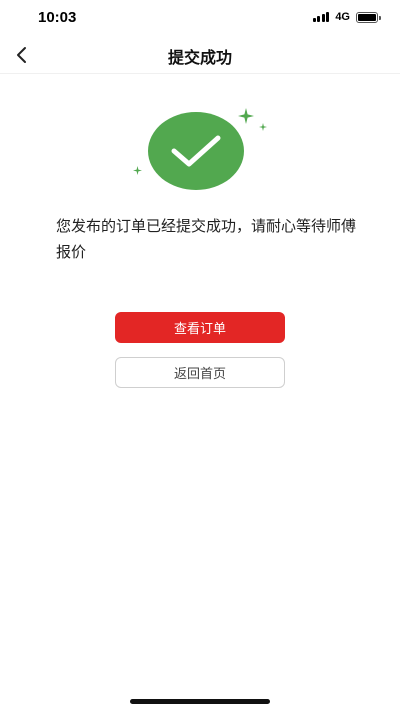  What do you see at coordinates (342, 17) in the screenshot?
I see `network-type: 4G` at bounding box center [342, 17].